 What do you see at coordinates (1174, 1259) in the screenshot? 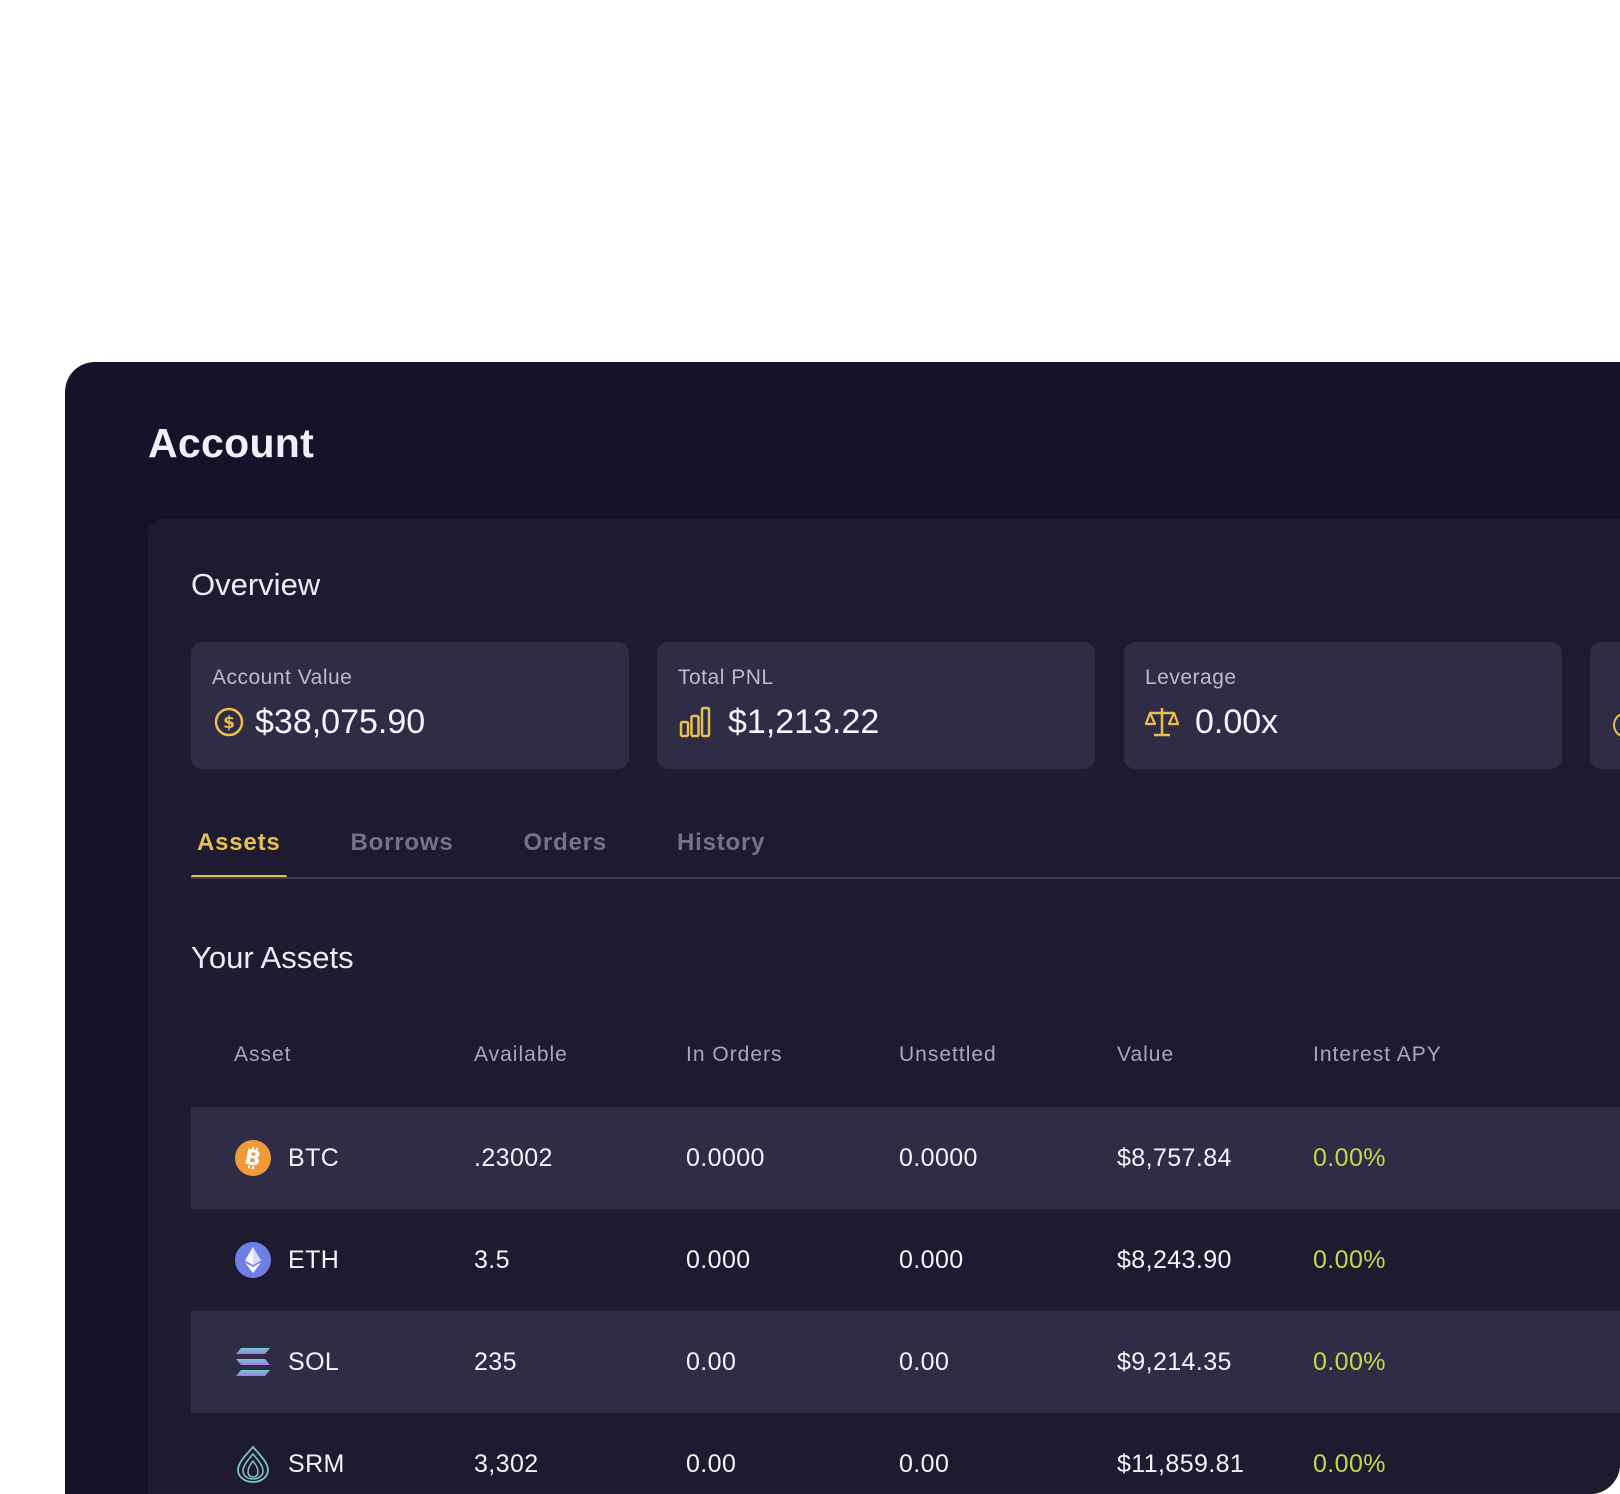
I see `value-cell: $8,243.90` at bounding box center [1174, 1259].